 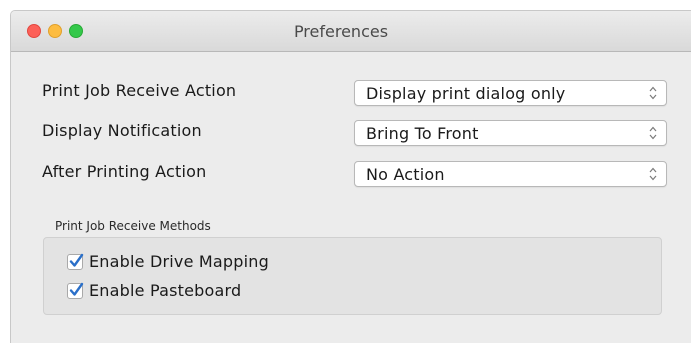 I want to click on select-value: No Action, so click(x=405, y=174).